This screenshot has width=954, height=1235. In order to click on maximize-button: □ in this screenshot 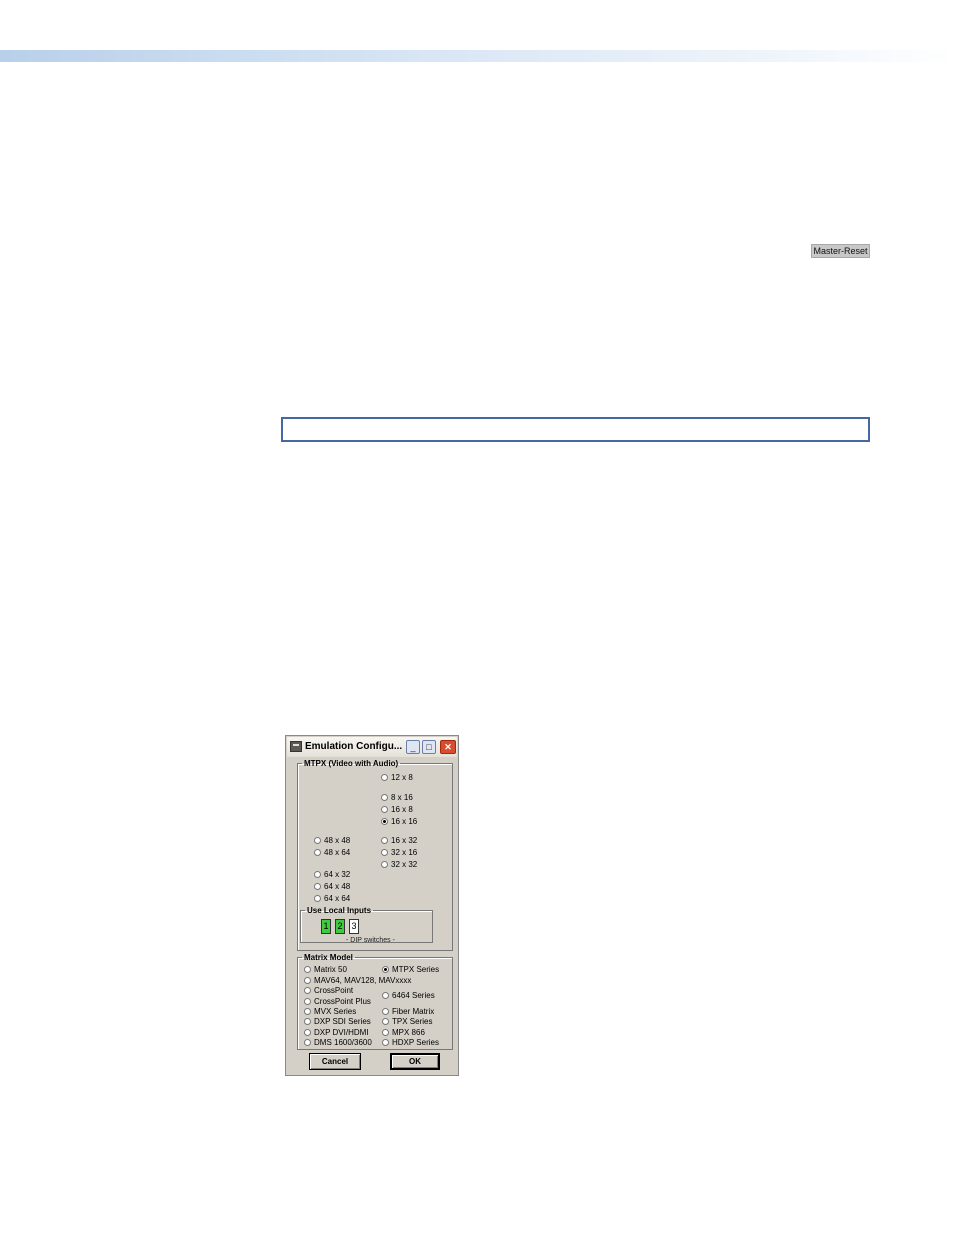, I will do `click(429, 747)`.